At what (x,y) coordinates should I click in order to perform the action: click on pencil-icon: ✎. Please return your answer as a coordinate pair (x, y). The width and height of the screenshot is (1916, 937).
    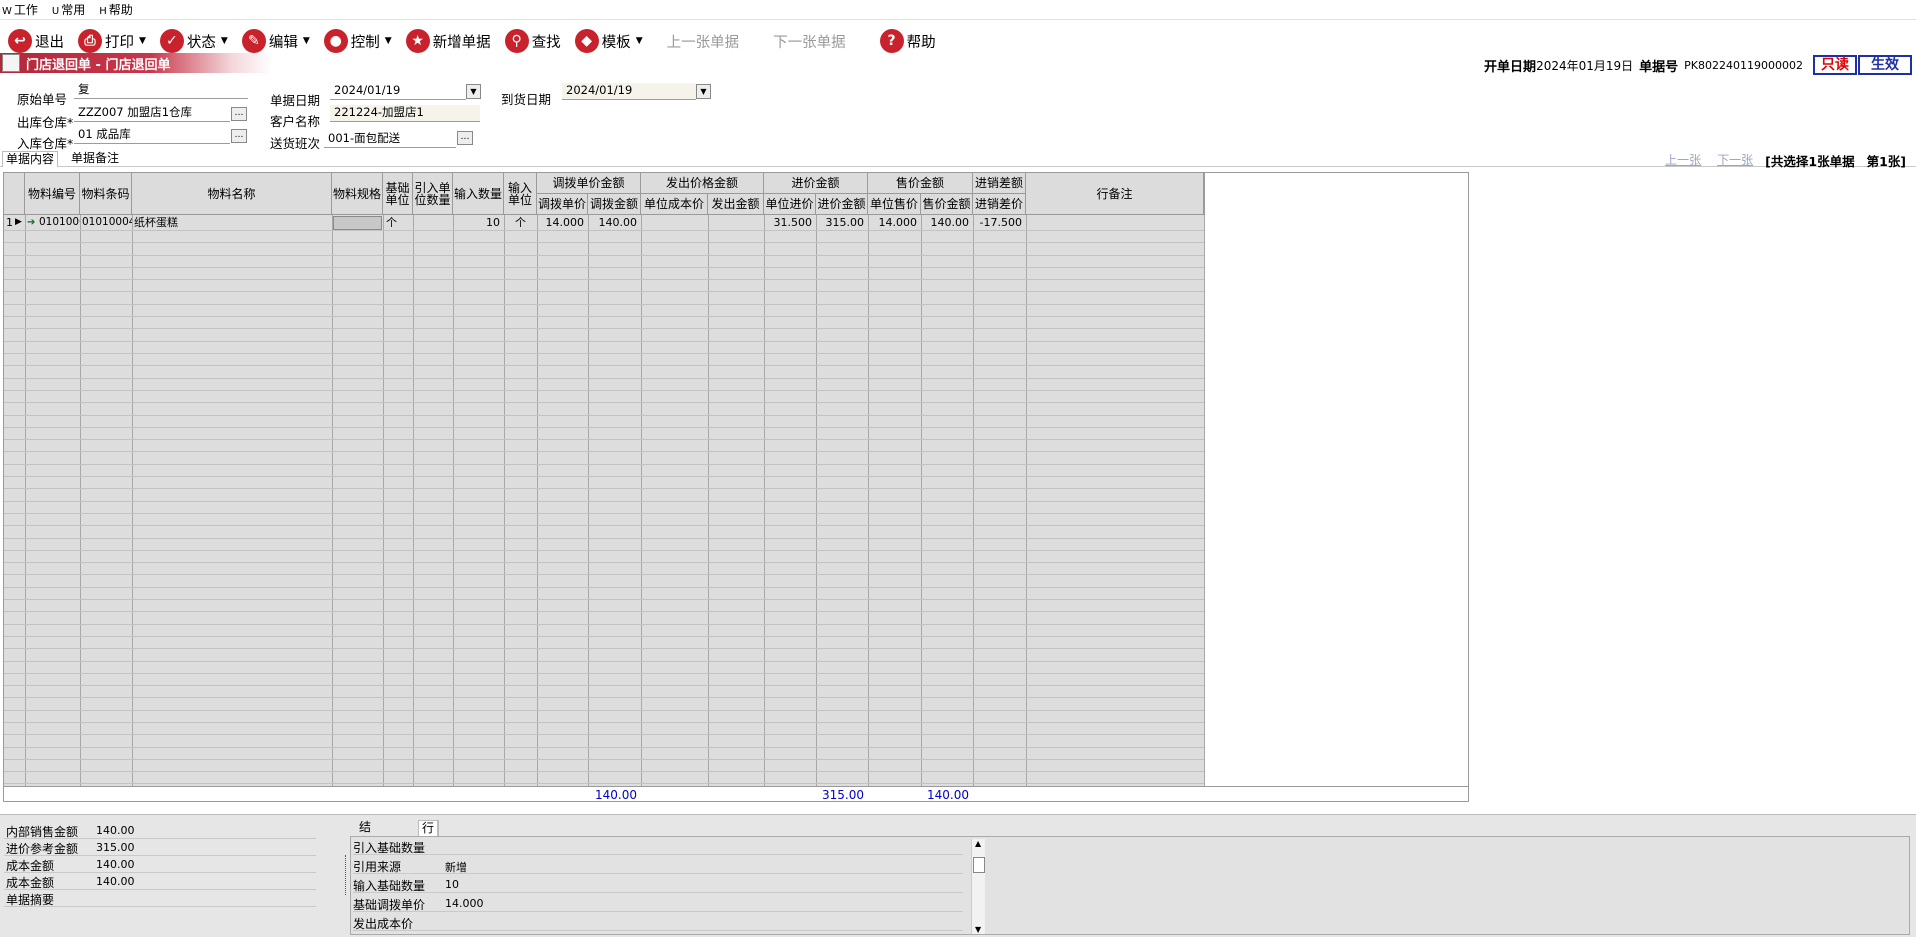
    Looking at the image, I should click on (253, 41).